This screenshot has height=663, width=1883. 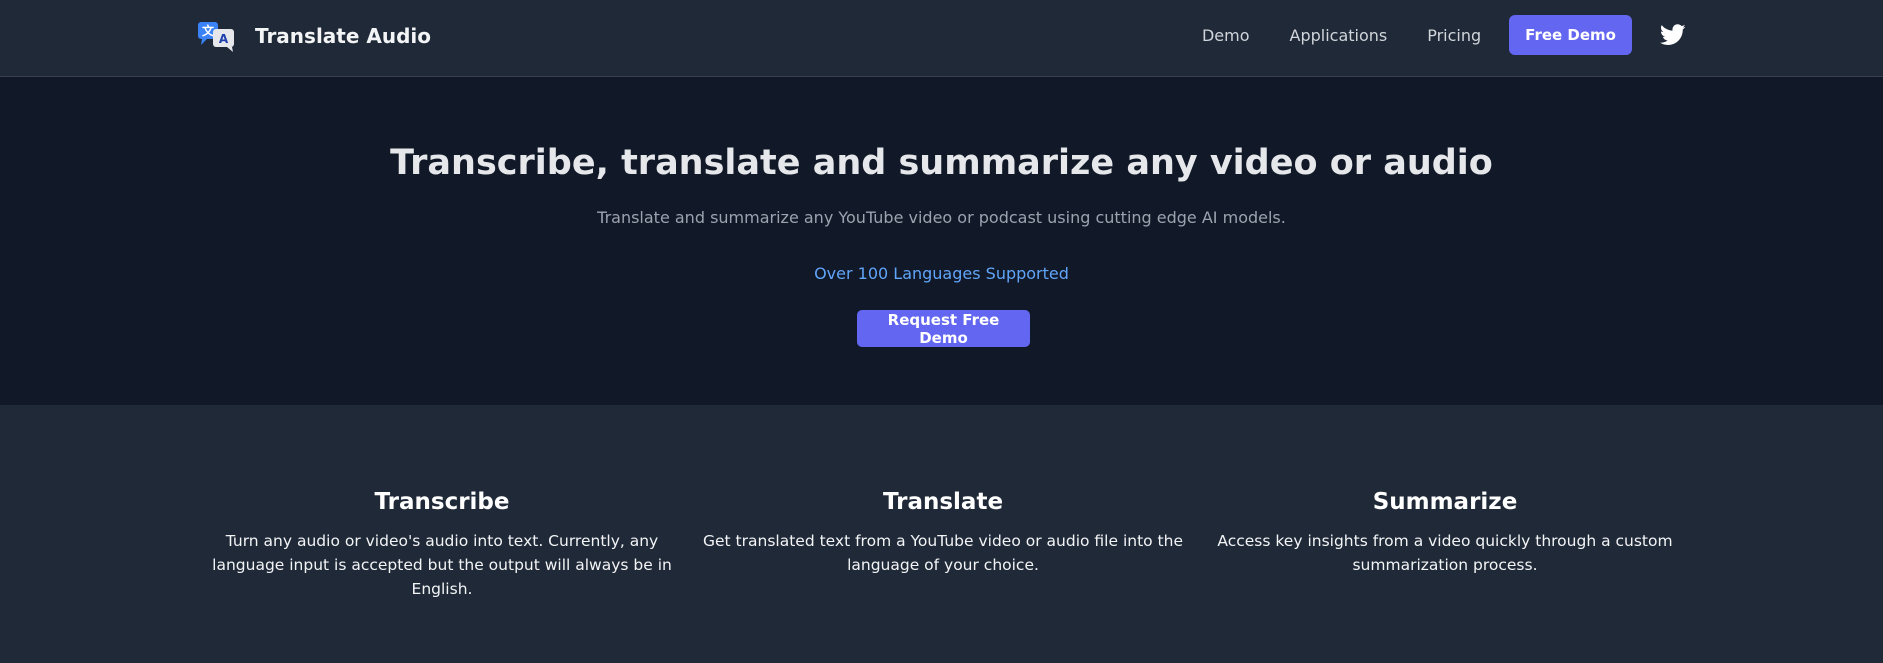 I want to click on feature-title: Summarize, so click(x=1445, y=502).